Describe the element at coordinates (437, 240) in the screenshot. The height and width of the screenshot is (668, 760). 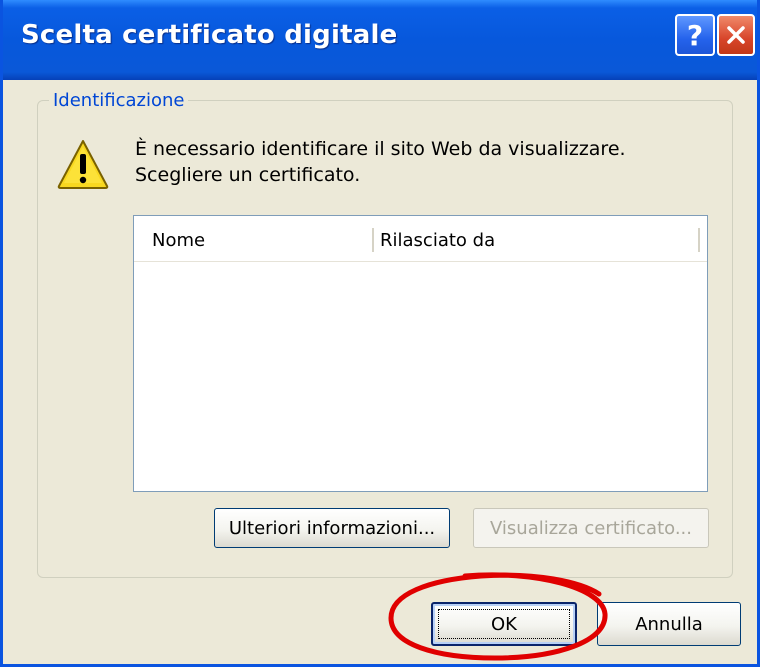
I see `column-header-issued-by: Rilasciato da` at that location.